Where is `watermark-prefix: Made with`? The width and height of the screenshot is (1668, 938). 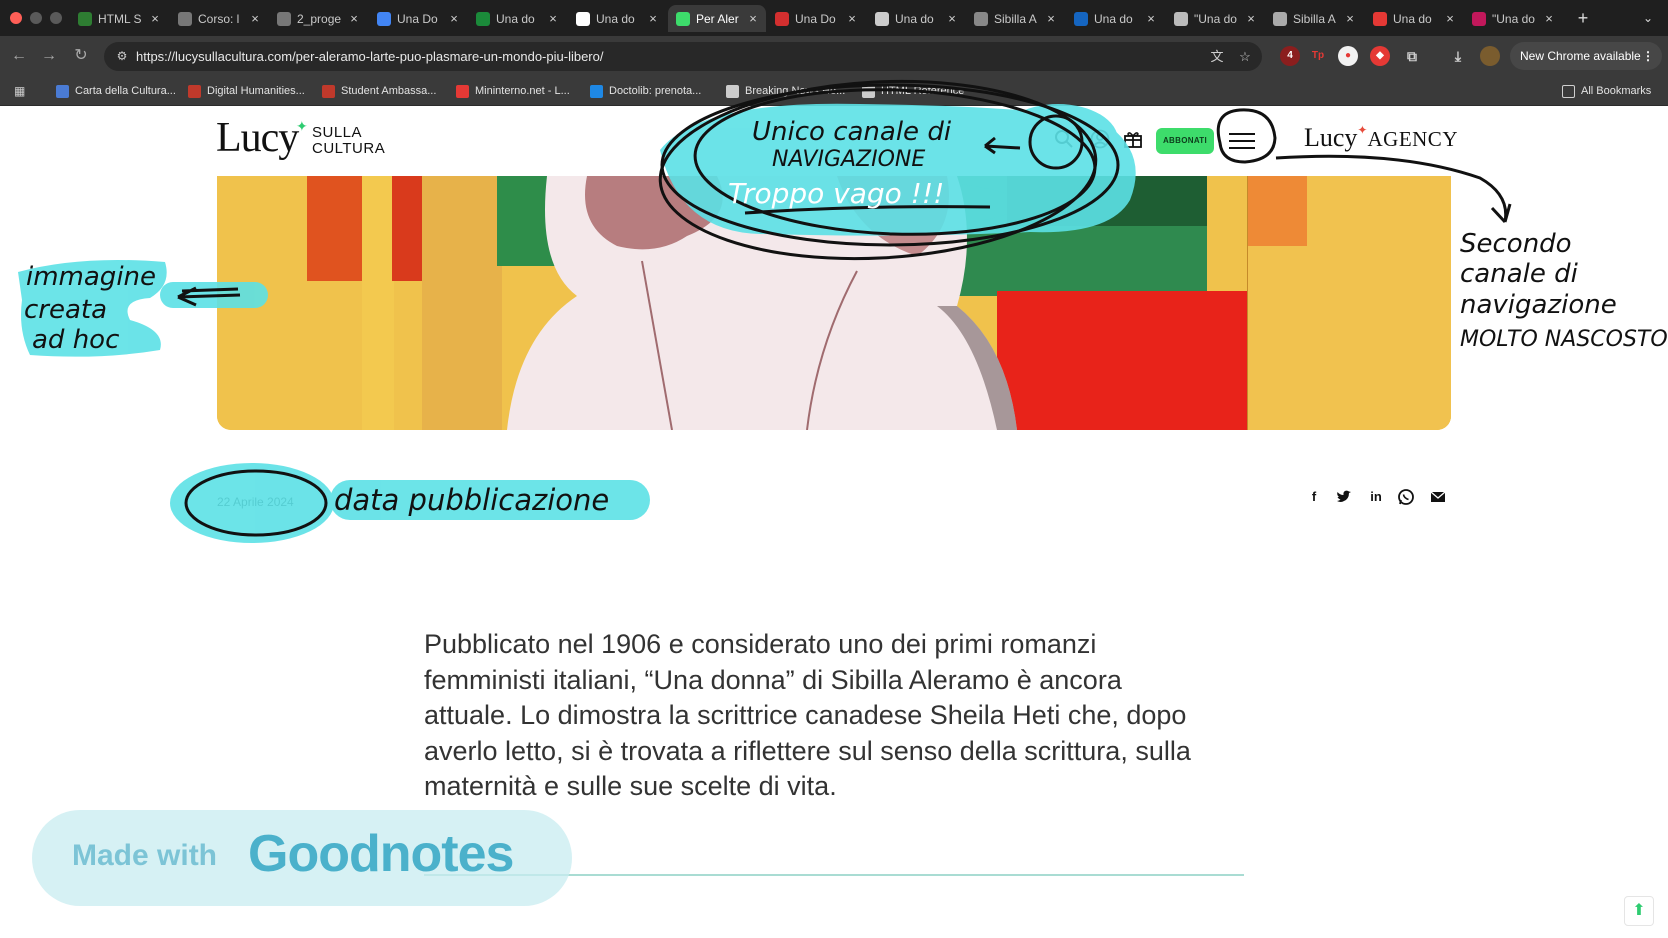
watermark-prefix: Made with is located at coordinates (145, 855).